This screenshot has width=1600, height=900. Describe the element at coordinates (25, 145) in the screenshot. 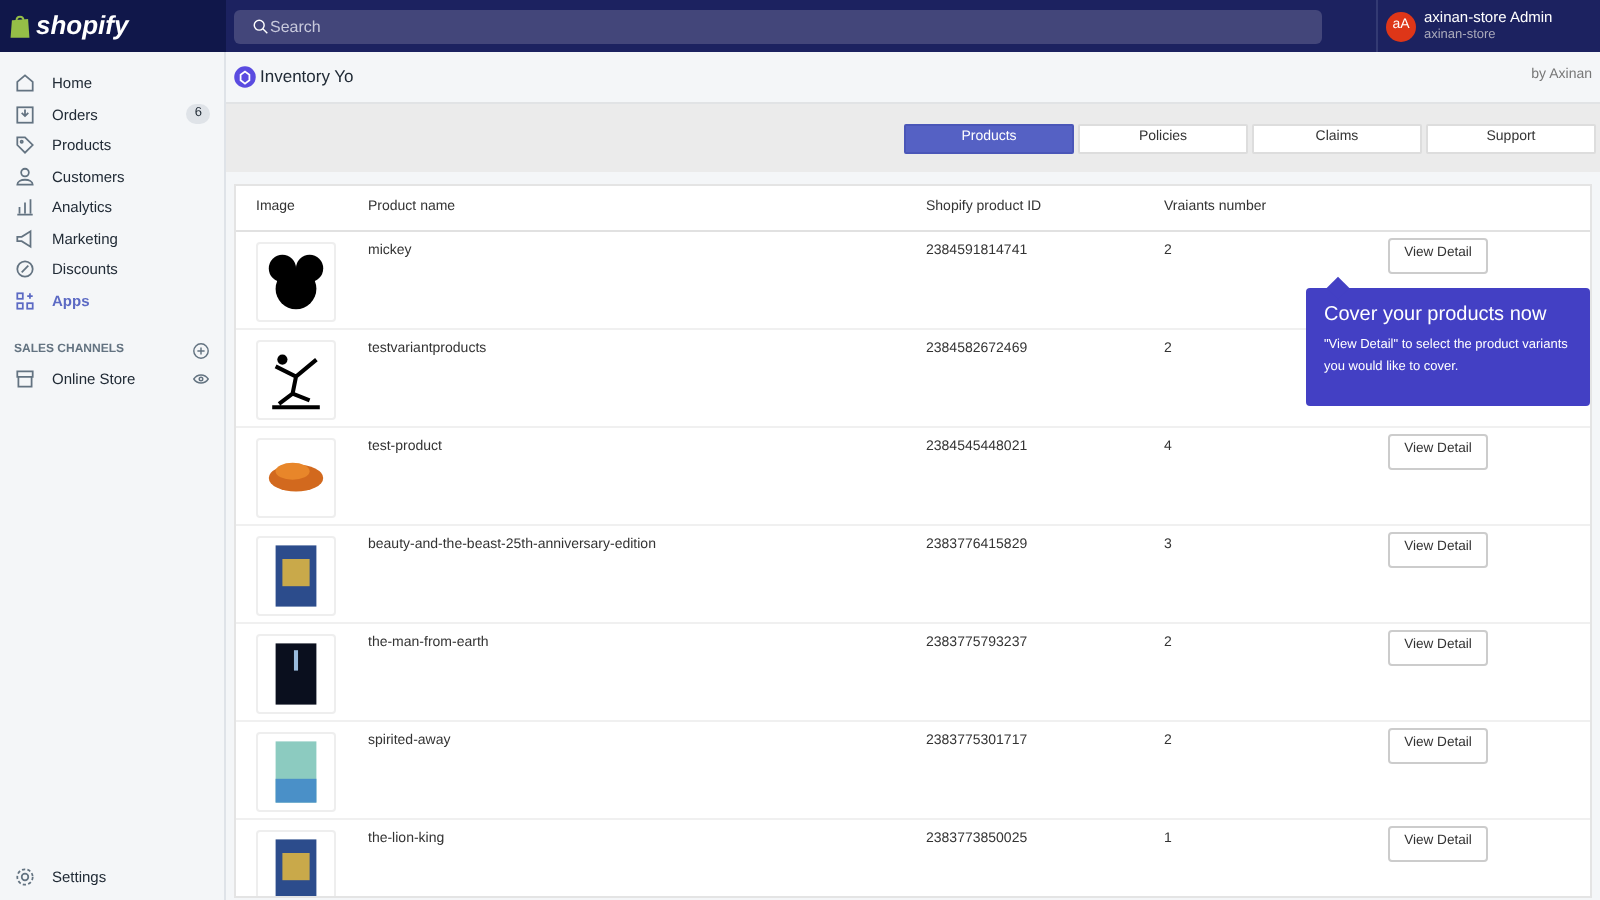

I see `tag-icon` at that location.